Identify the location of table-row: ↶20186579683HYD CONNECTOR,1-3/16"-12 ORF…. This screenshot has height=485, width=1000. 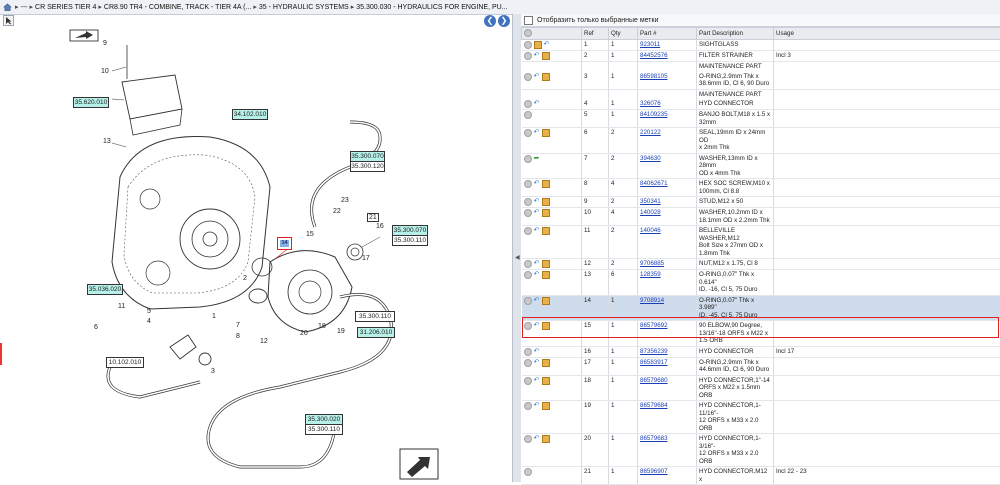
(761, 450).